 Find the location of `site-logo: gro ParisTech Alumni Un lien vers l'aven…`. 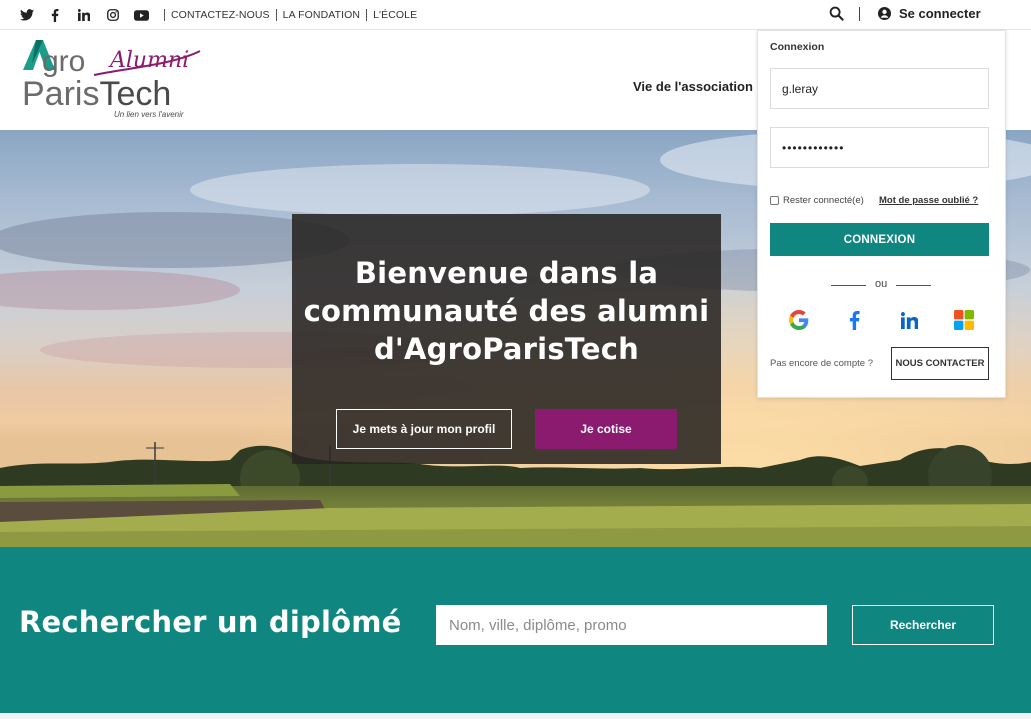

site-logo: gro ParisTech Alumni Un lien vers l'aven… is located at coordinates (114, 79).